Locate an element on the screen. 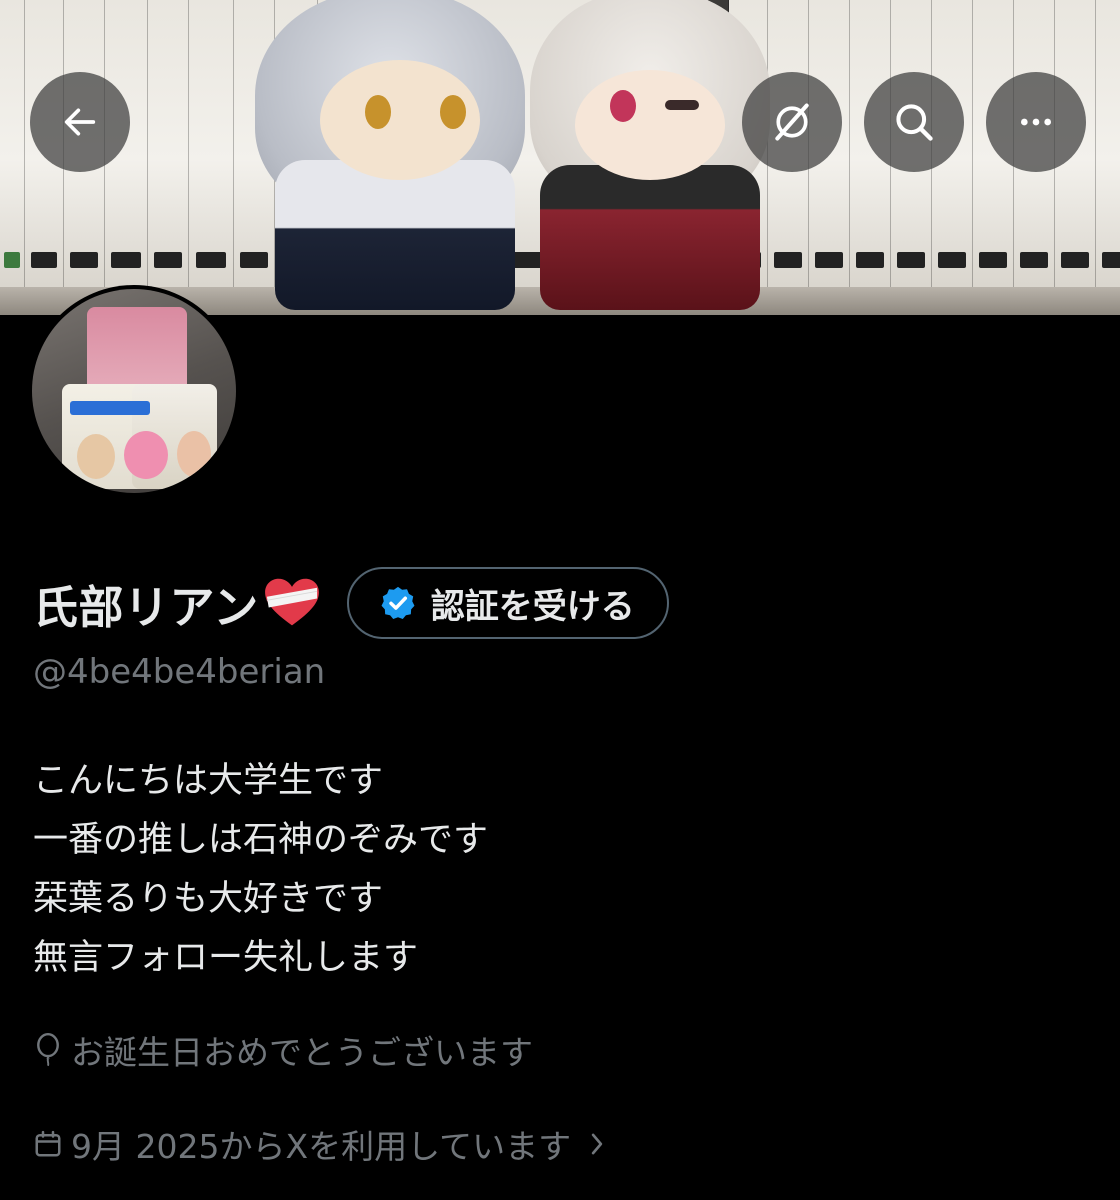 The height and width of the screenshot is (1200, 1120). bio-line: こんにちは大学生です is located at coordinates (208, 781).